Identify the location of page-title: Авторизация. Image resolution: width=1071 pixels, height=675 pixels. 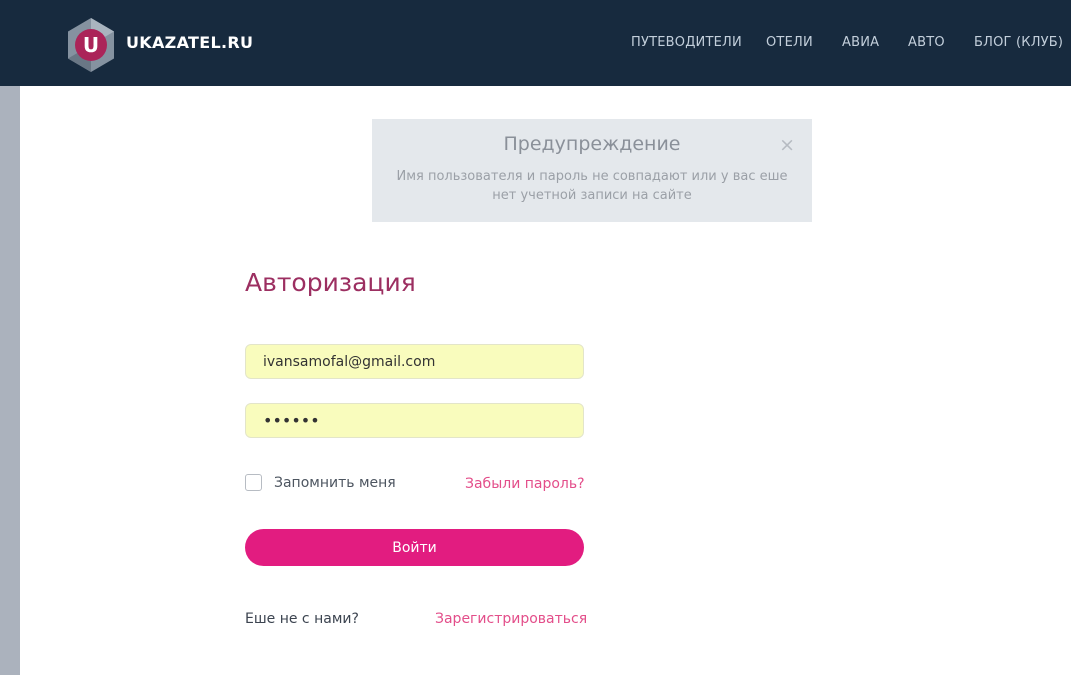
(330, 282).